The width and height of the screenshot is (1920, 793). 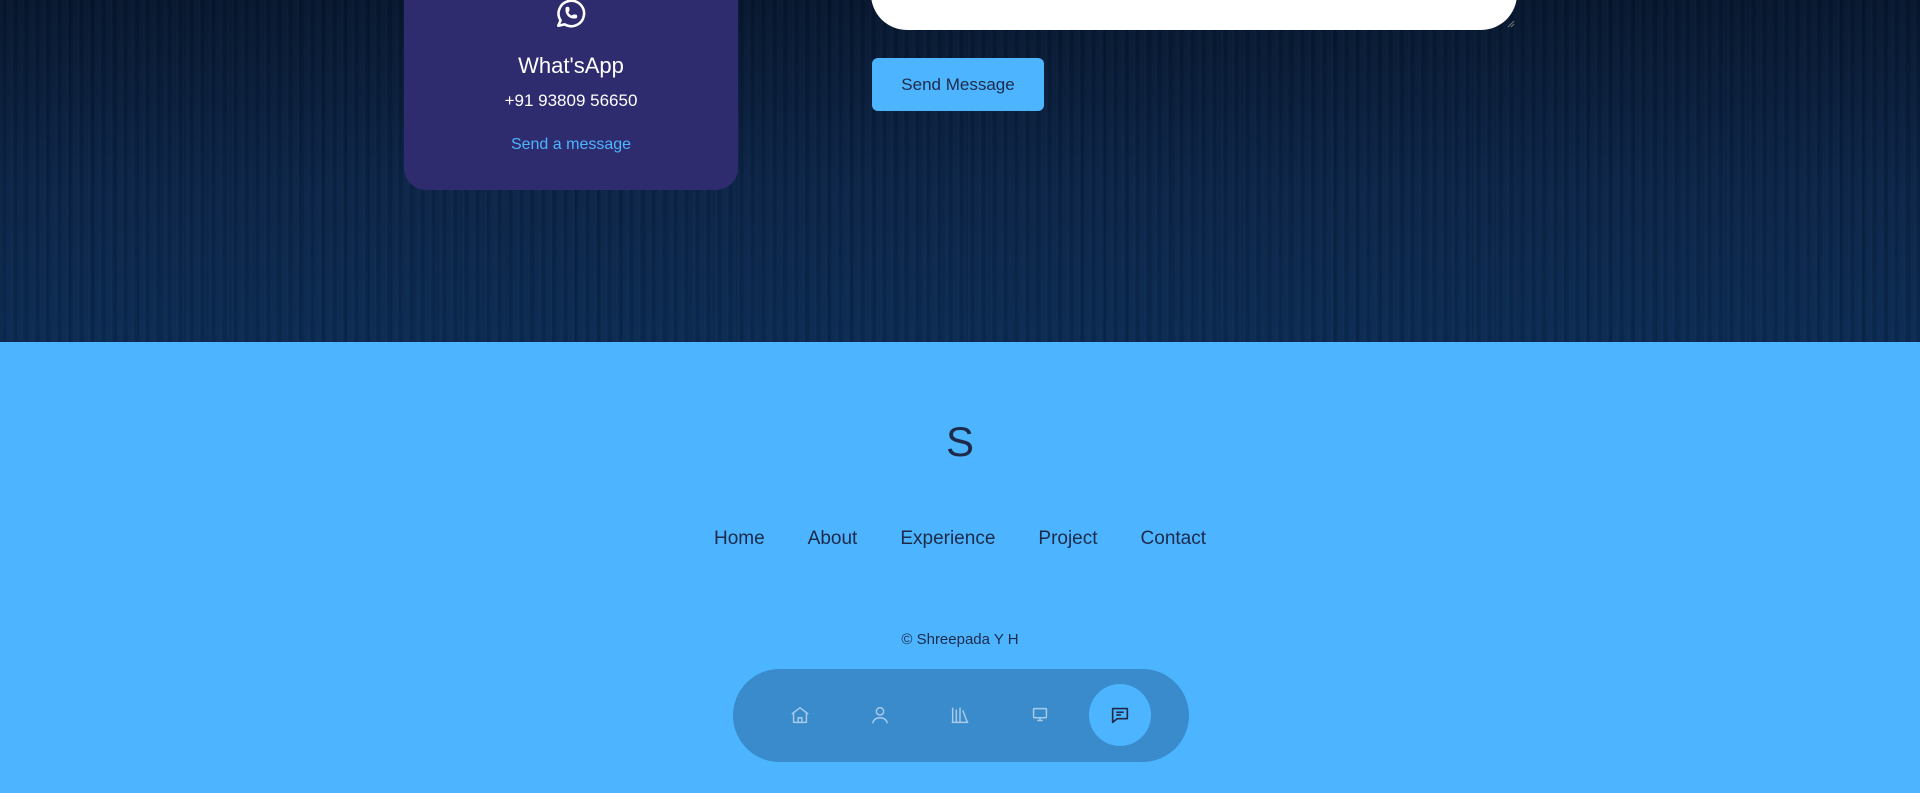 I want to click on footer-links: Home About Experience Project Contact, so click(x=960, y=539).